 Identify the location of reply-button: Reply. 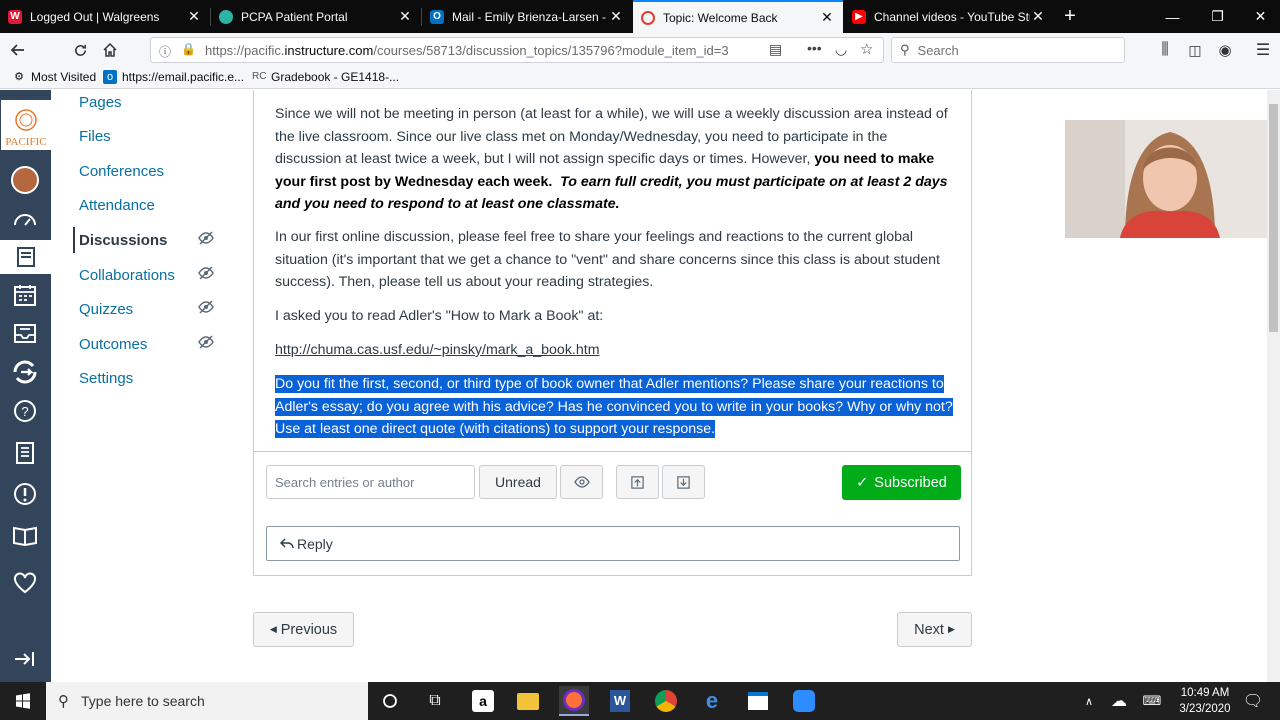
(613, 543).